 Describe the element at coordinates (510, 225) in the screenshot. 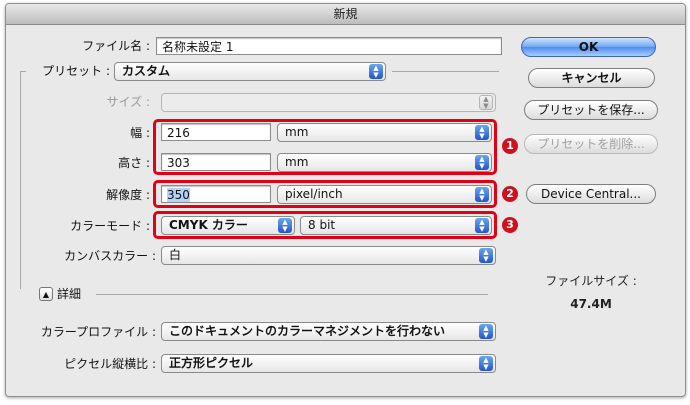

I see `annotation-badge-3: 3` at that location.